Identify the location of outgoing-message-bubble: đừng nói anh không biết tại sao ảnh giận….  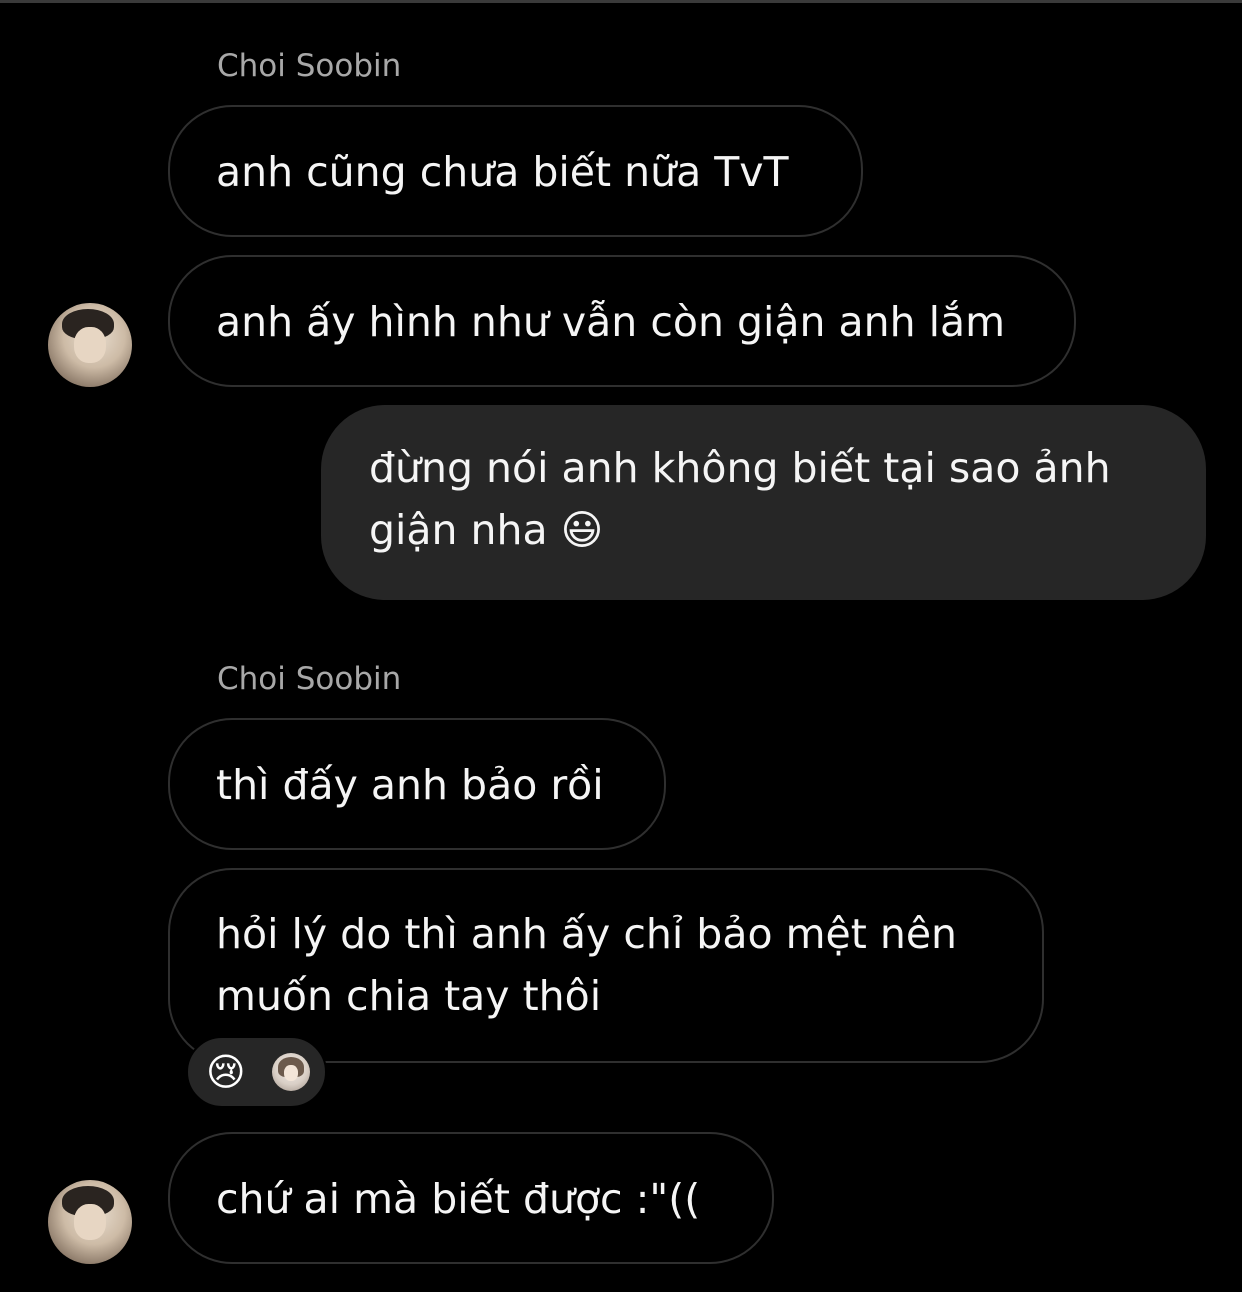
(763, 502).